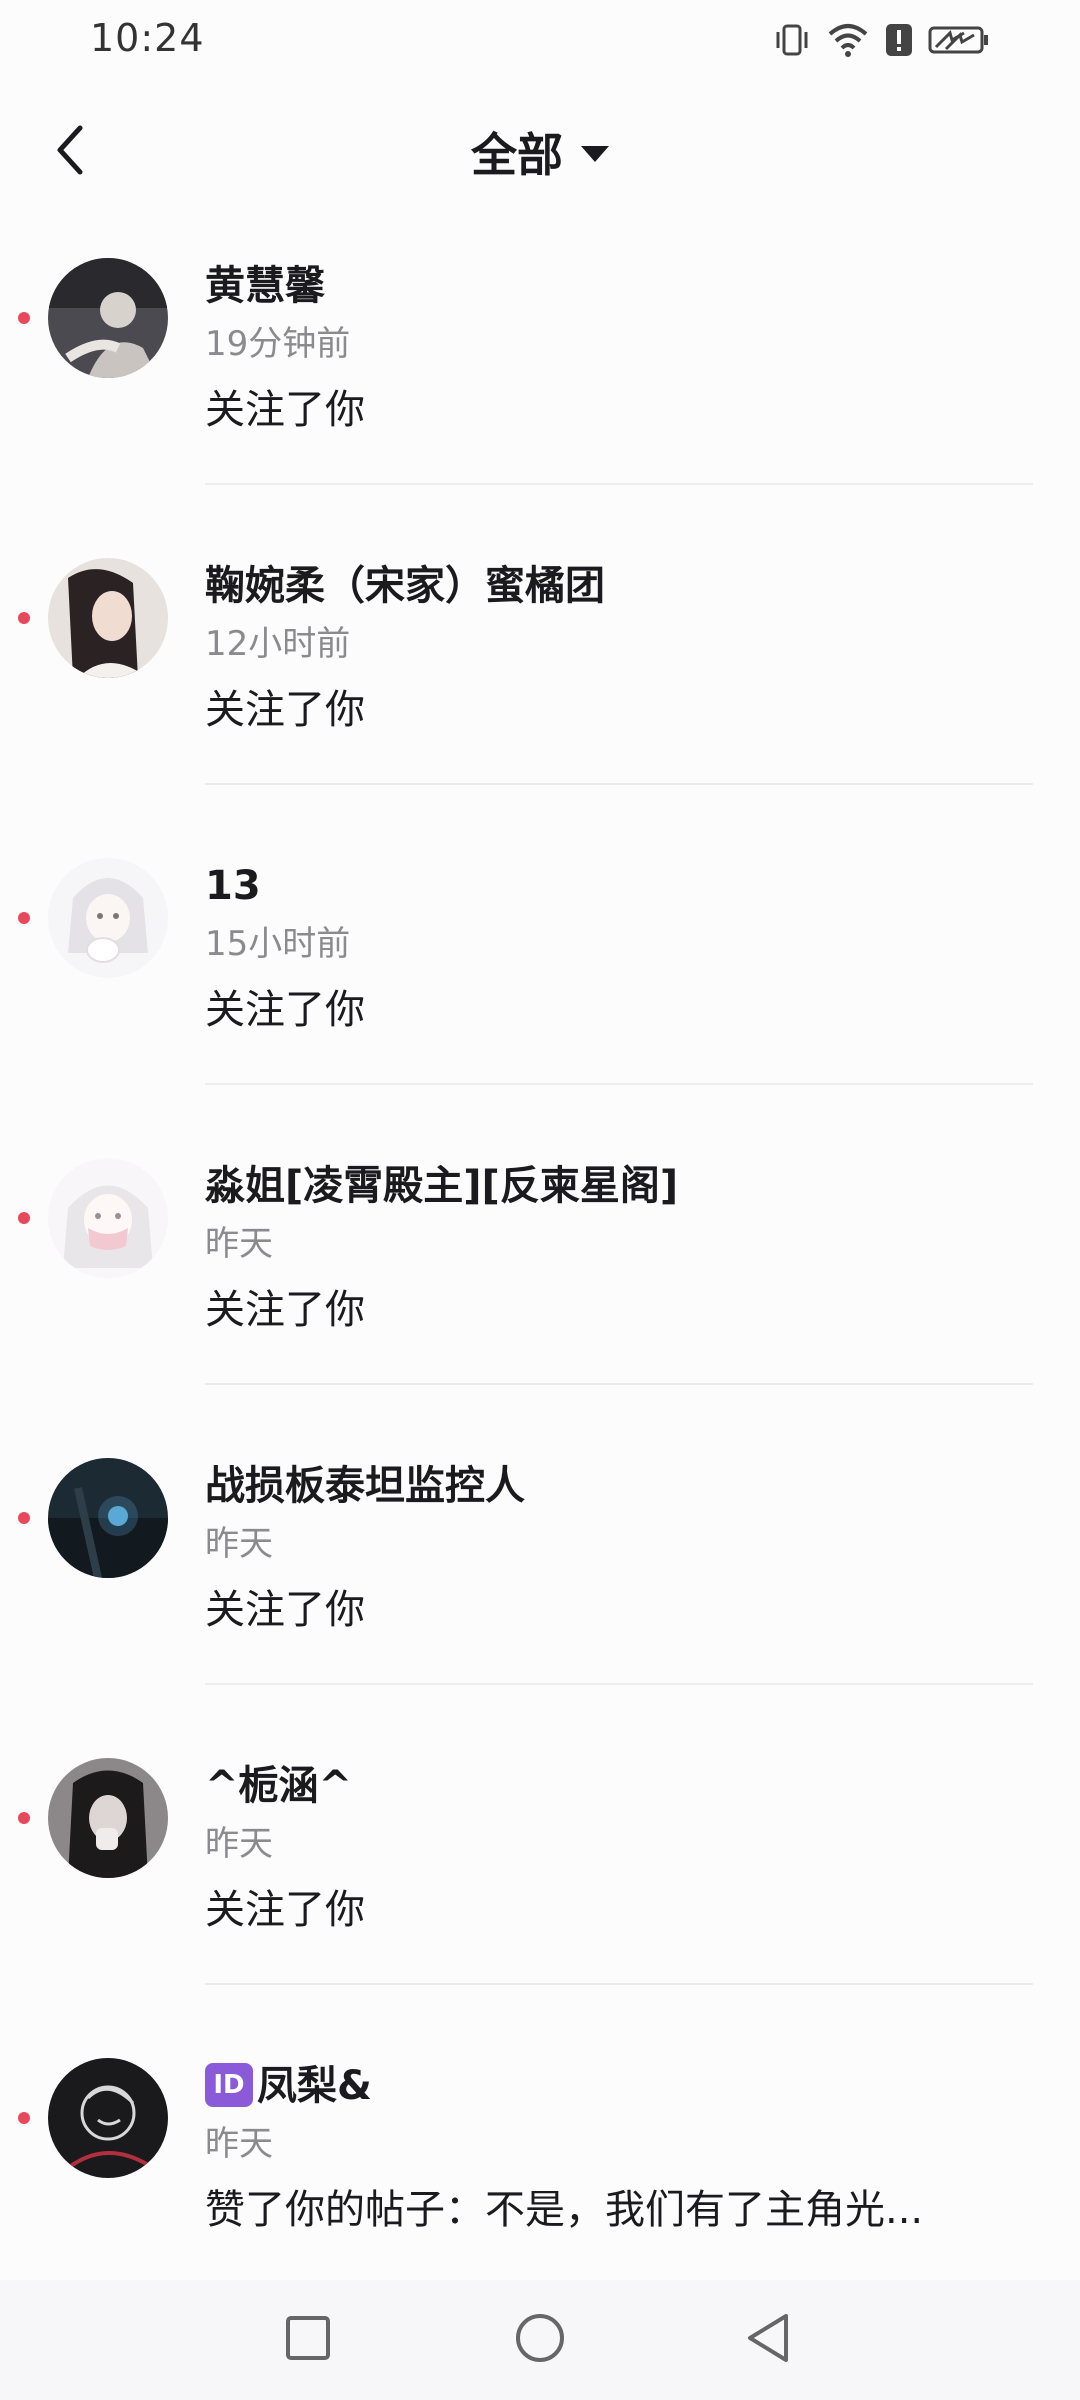 Image resolution: width=1080 pixels, height=2400 pixels. What do you see at coordinates (517, 155) in the screenshot?
I see `filter-label: 全部` at bounding box center [517, 155].